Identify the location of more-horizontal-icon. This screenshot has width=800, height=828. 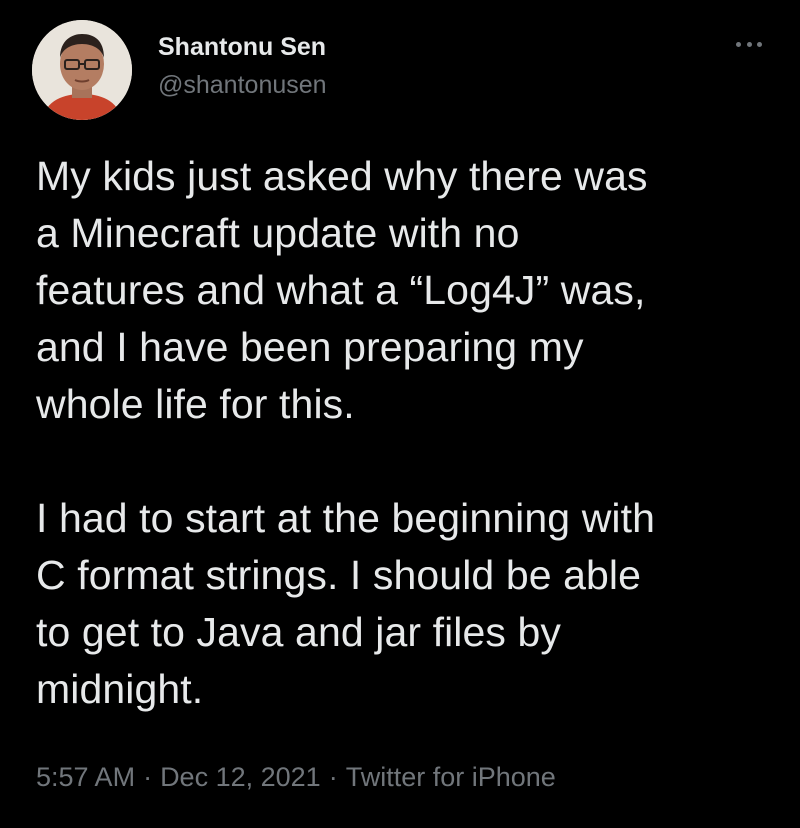
(738, 44).